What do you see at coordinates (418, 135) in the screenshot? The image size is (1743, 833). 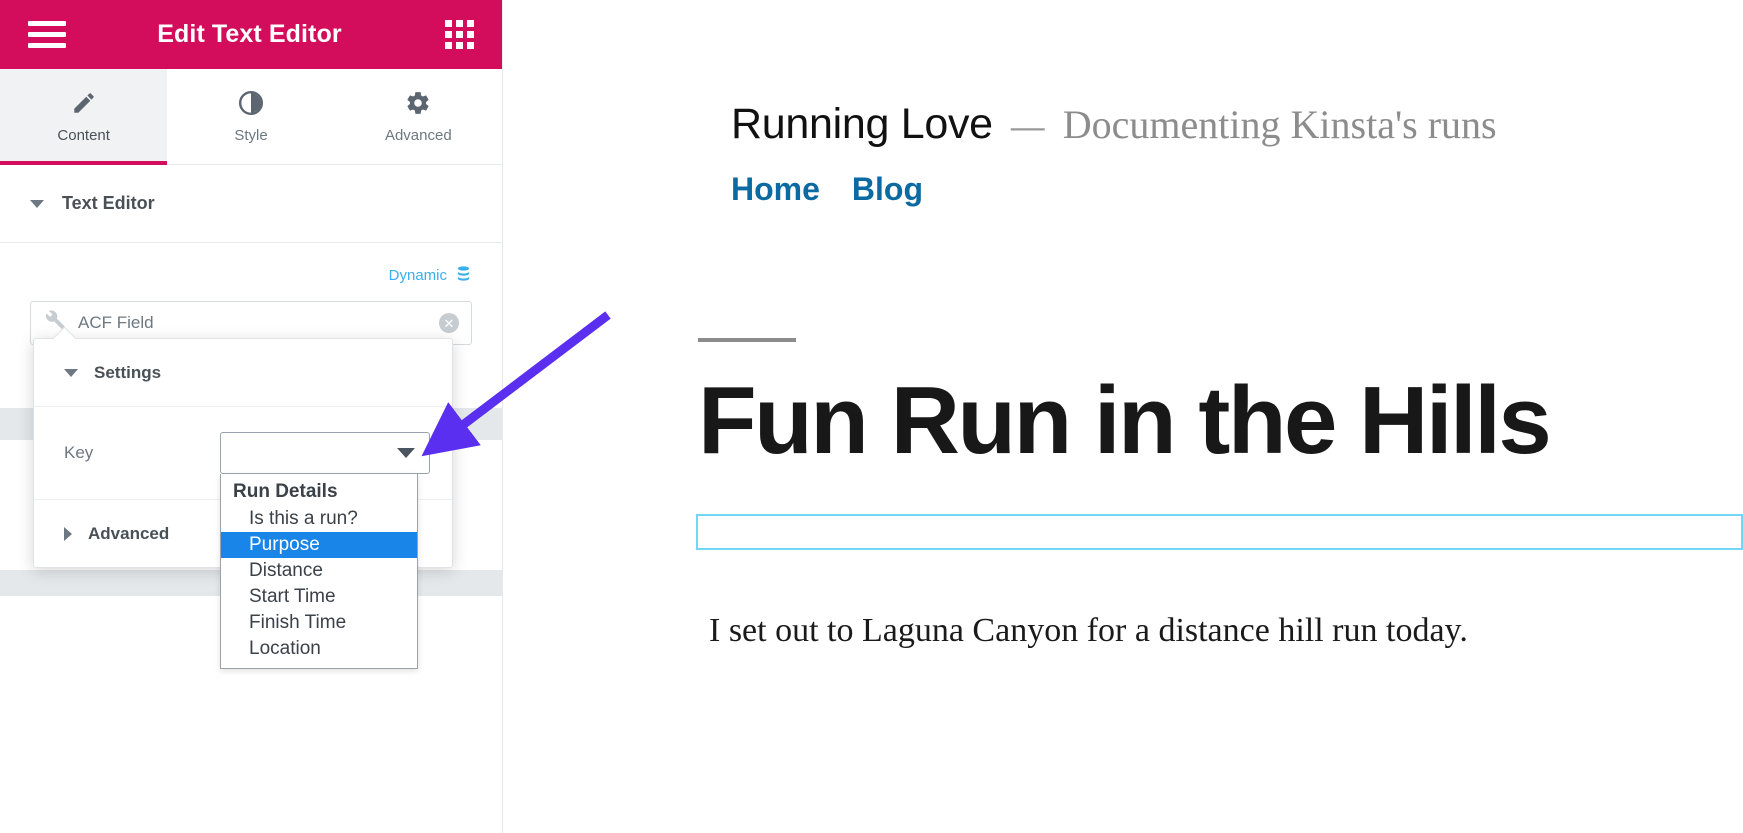 I see `tab-advanced-label: Advanced` at bounding box center [418, 135].